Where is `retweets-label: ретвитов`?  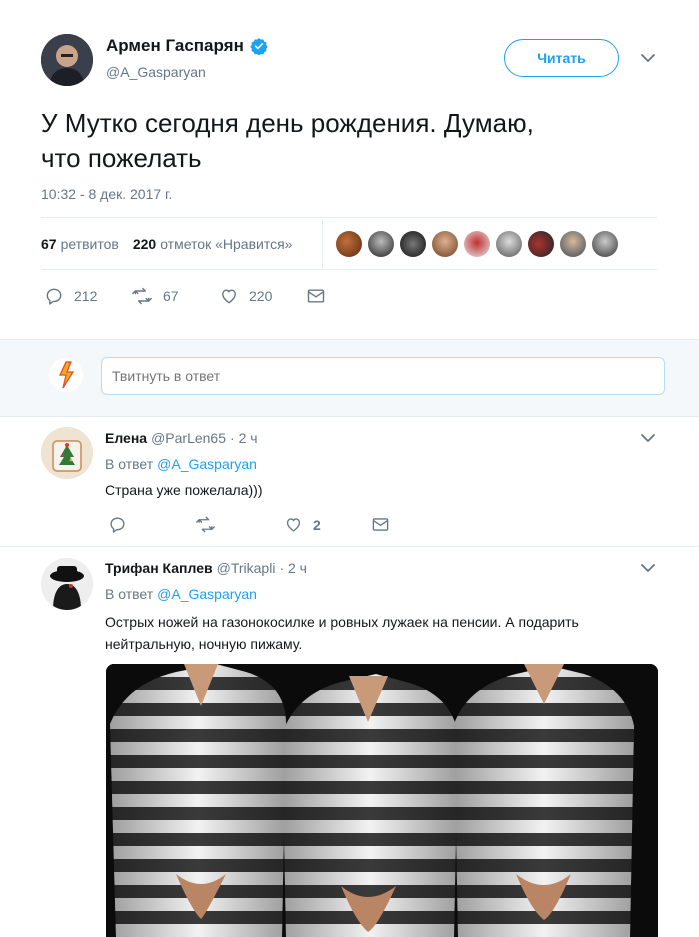
retweets-label: ретвитов is located at coordinates (90, 244).